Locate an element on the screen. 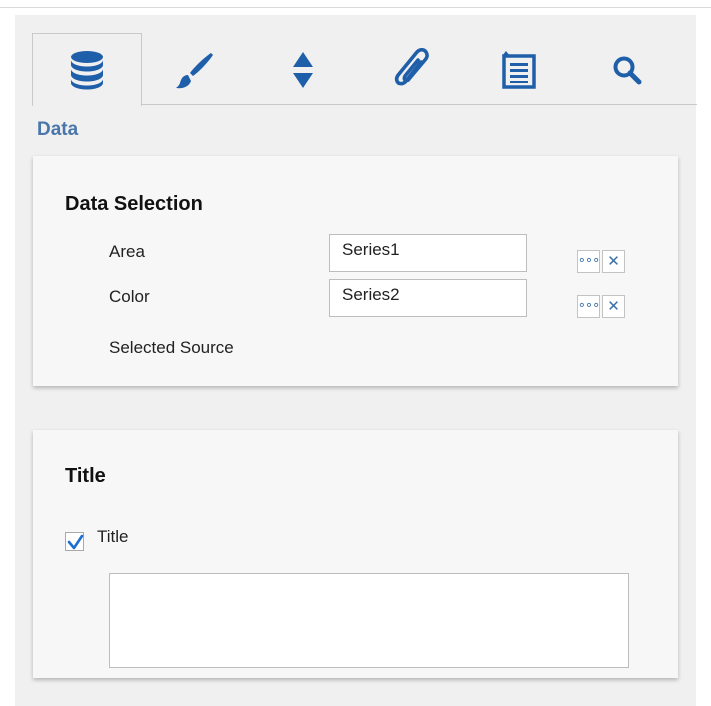  title-text-input is located at coordinates (369, 620).